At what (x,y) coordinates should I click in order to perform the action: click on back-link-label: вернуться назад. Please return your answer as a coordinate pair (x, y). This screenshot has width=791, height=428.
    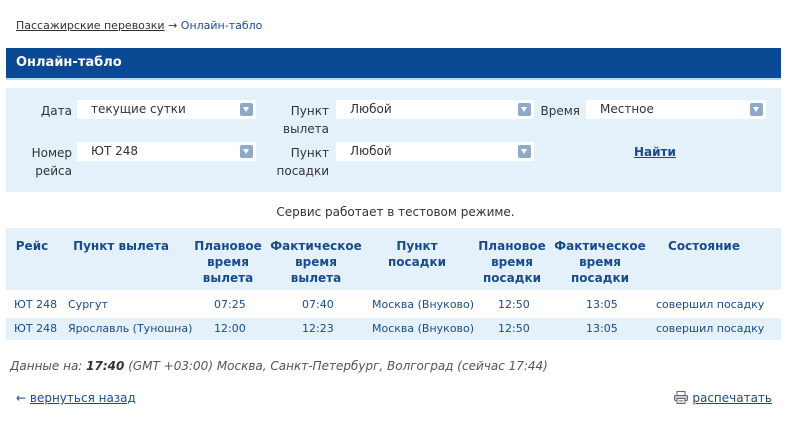
    Looking at the image, I should click on (83, 398).